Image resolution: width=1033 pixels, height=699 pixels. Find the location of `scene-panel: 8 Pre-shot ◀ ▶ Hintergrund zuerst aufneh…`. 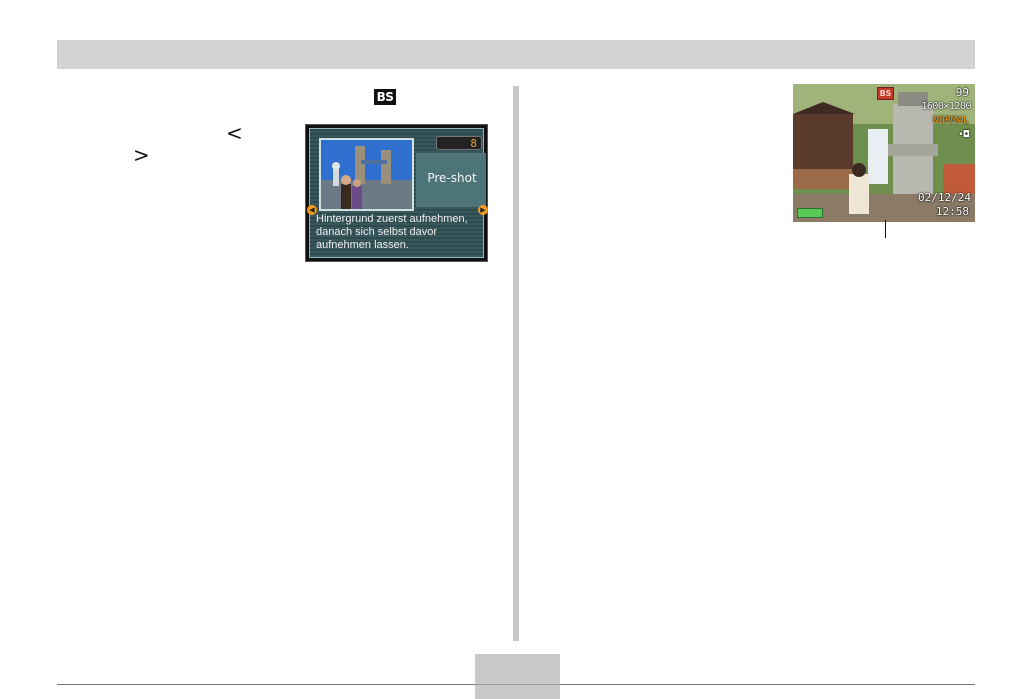

scene-panel: 8 Pre-shot ◀ ▶ Hintergrund zuerst aufneh… is located at coordinates (397, 193).